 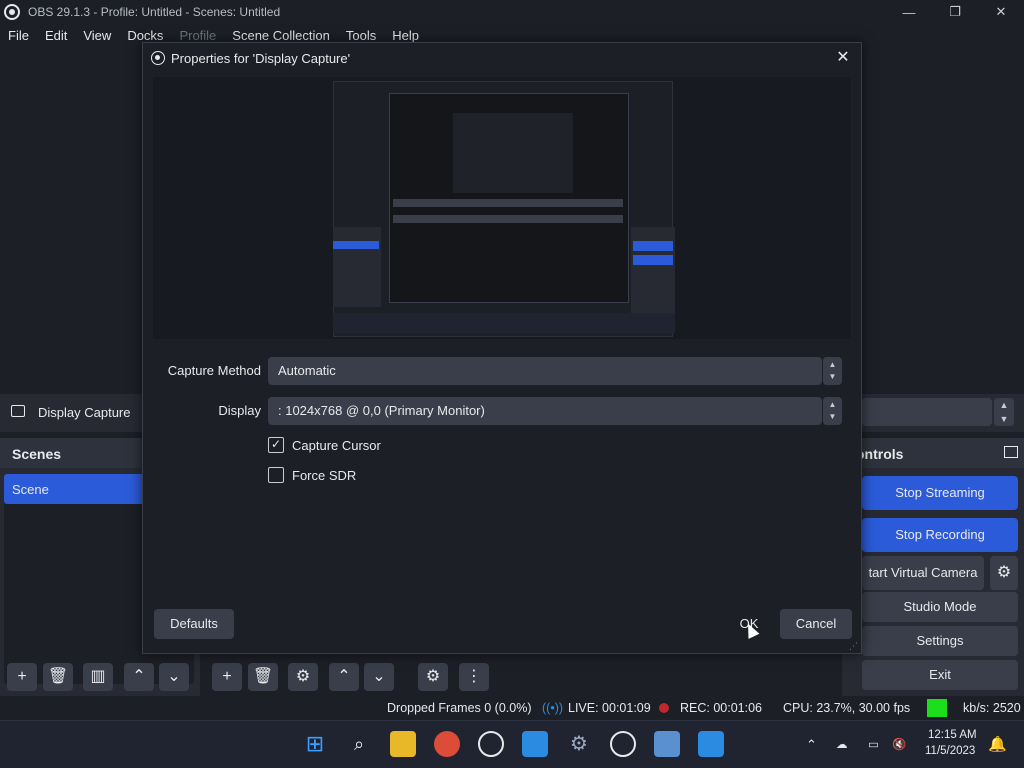 What do you see at coordinates (933, 453) in the screenshot?
I see `controls-title: ontrols` at bounding box center [933, 453].